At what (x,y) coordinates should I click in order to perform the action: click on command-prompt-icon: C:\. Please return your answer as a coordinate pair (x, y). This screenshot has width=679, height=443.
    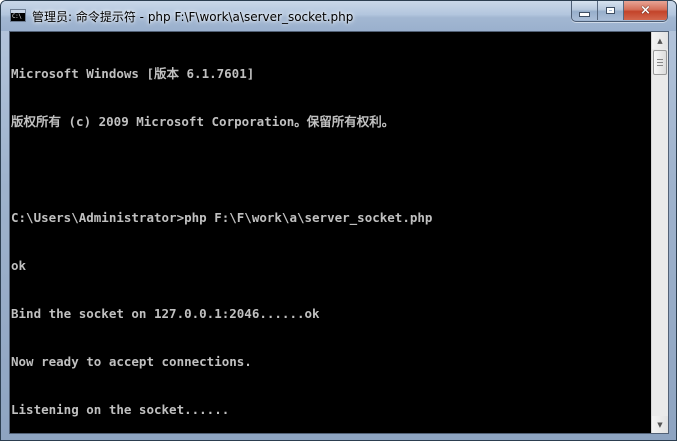
    Looking at the image, I should click on (18, 15).